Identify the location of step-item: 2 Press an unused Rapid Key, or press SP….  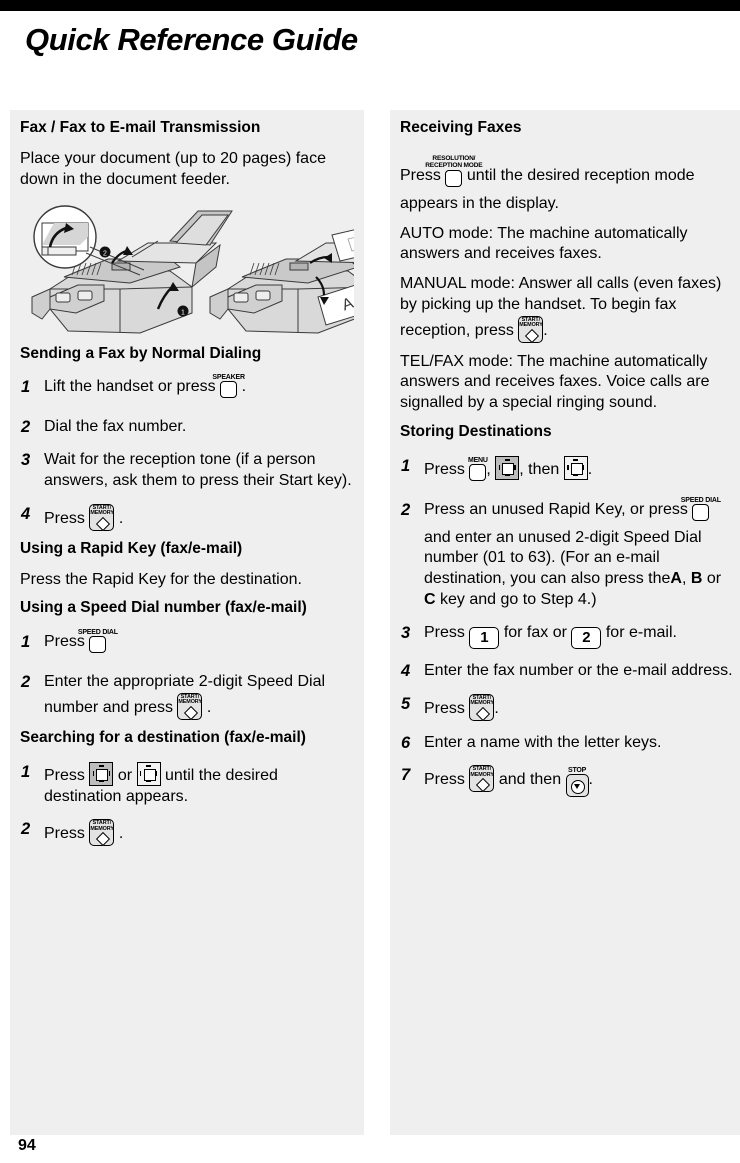
(567, 554).